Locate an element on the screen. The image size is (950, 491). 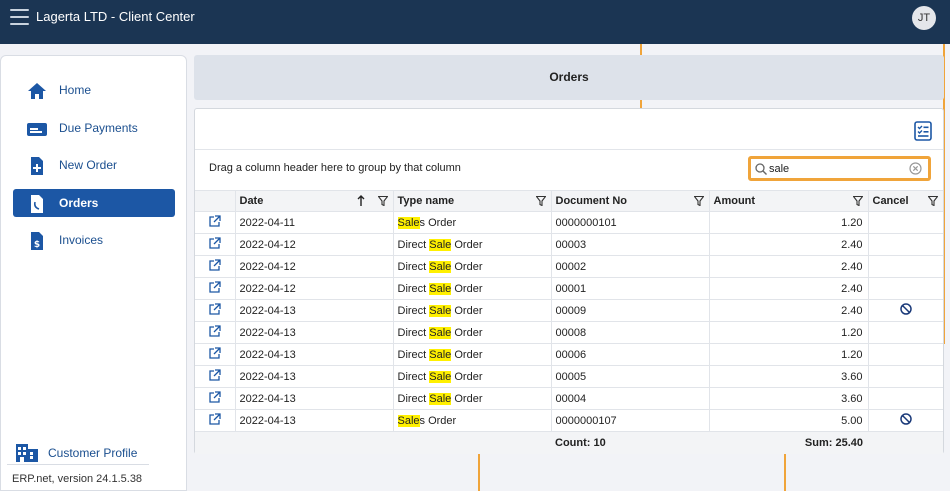
column-header-cancel: Cancel is located at coordinates (905, 201).